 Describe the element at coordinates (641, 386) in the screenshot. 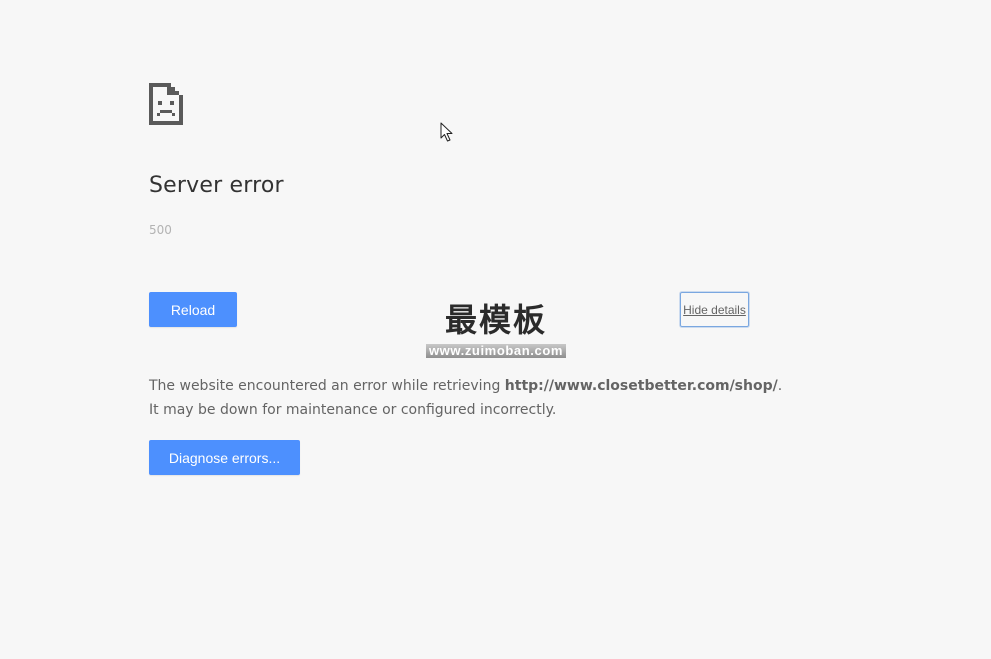

I see `failed-url: http://www.closetbetter.com/shop/` at that location.